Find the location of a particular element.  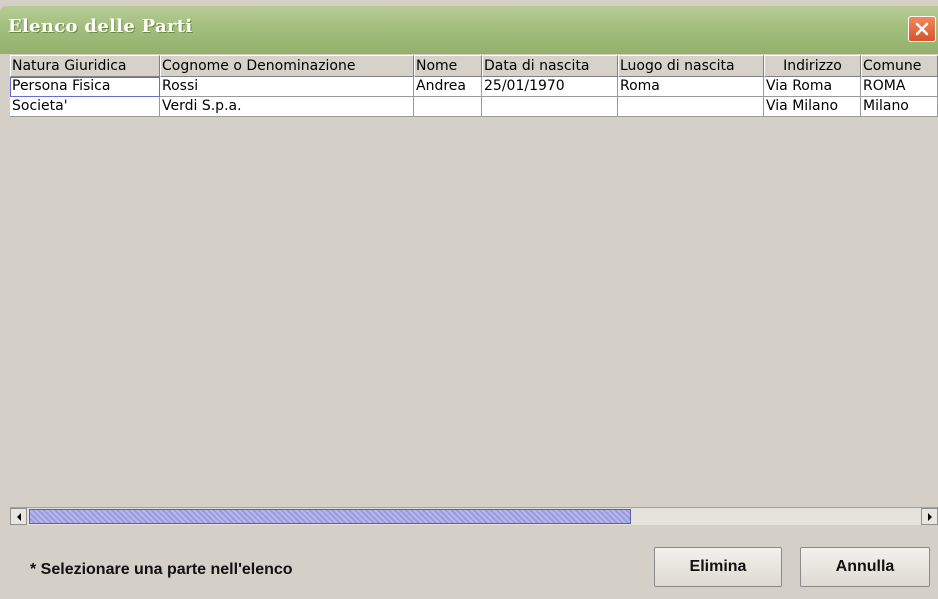

column-header-indirizzo: Indirizzo is located at coordinates (812, 66).